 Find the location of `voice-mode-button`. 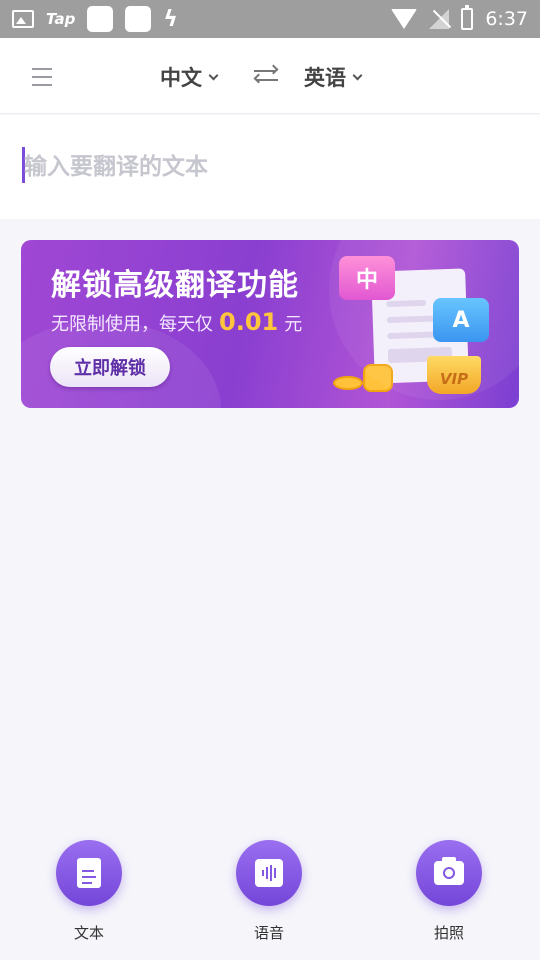

voice-mode-button is located at coordinates (269, 873).